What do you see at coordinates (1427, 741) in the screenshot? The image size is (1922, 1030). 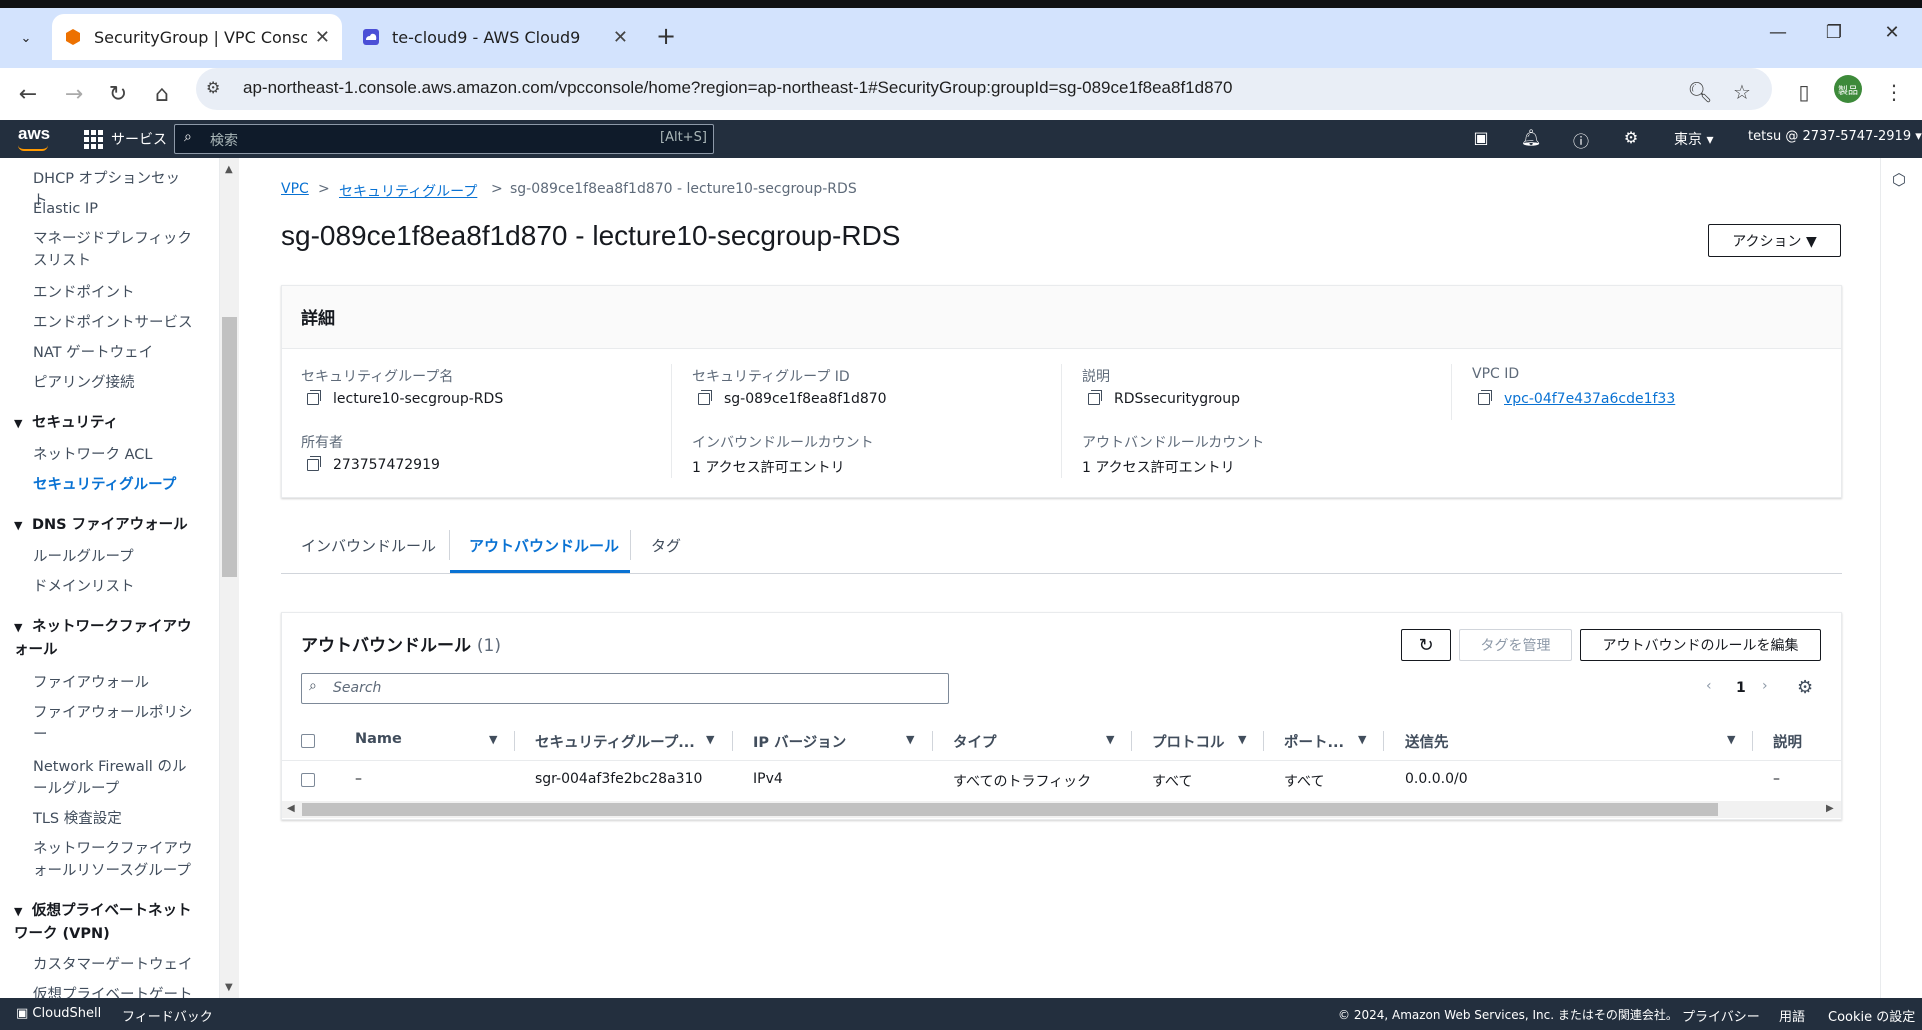 I see `col-destination: 送信先` at bounding box center [1427, 741].